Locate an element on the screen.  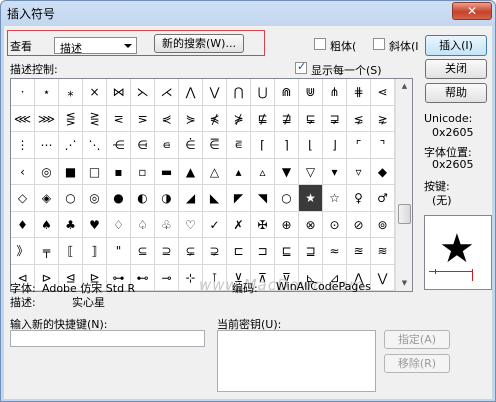
symbol-cell: ⋙ is located at coordinates (47, 118).